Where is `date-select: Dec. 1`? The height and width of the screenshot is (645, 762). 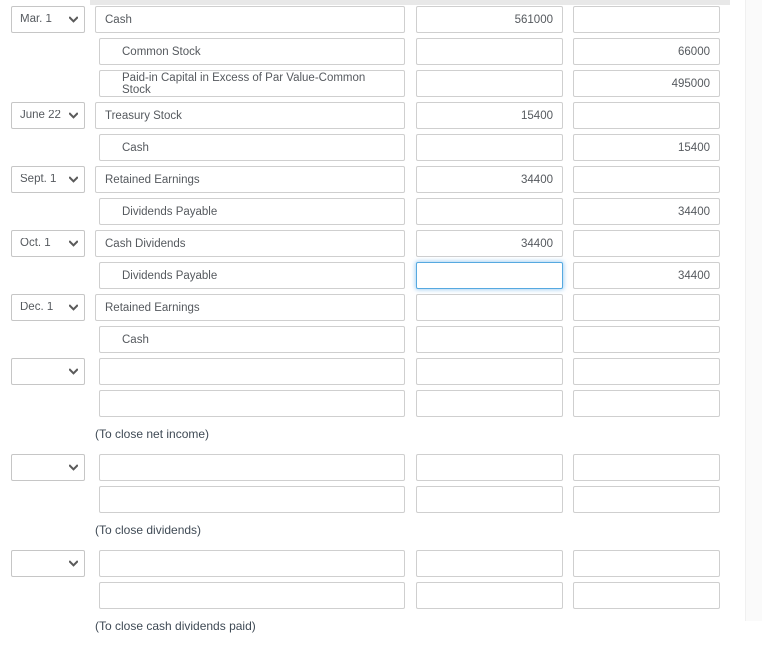
date-select: Dec. 1 is located at coordinates (48, 307).